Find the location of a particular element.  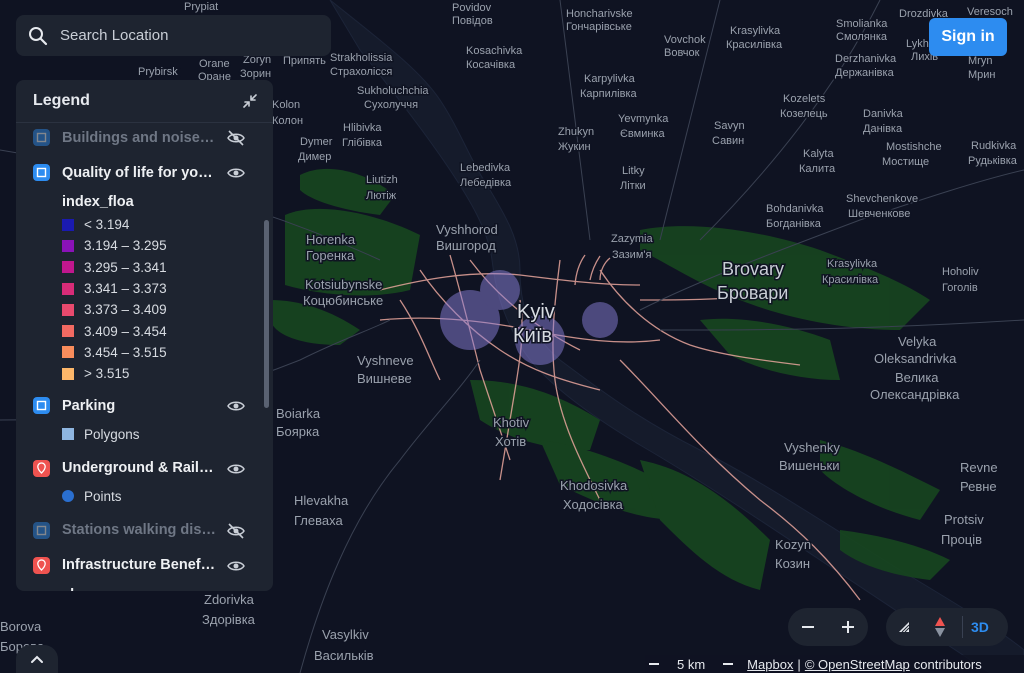

compass-button is located at coordinates (940, 627).